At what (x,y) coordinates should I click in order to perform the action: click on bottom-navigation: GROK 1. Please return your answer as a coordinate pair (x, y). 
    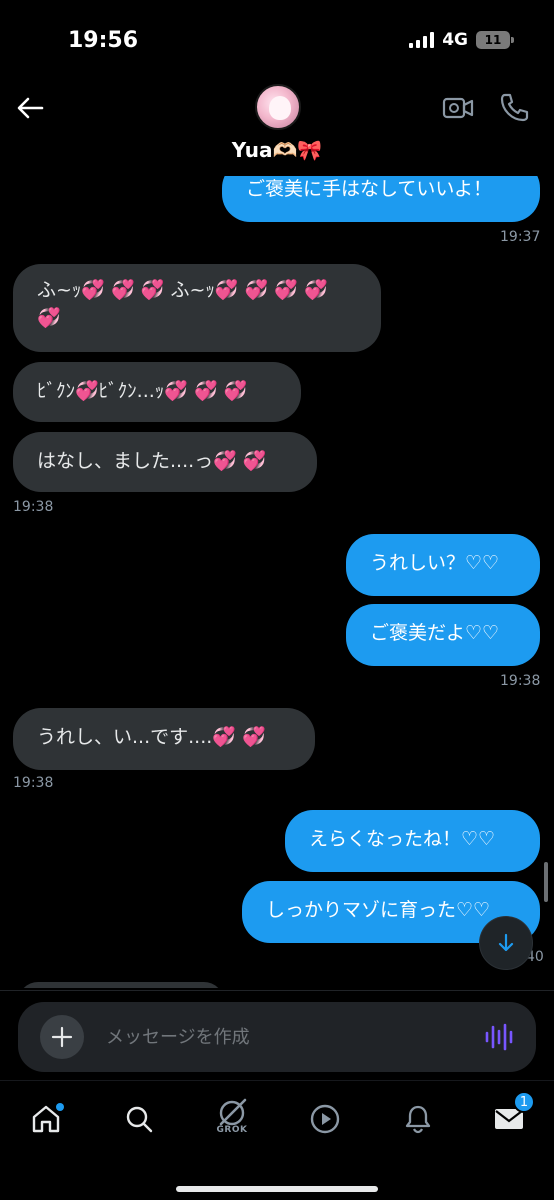
    Looking at the image, I should click on (277, 1140).